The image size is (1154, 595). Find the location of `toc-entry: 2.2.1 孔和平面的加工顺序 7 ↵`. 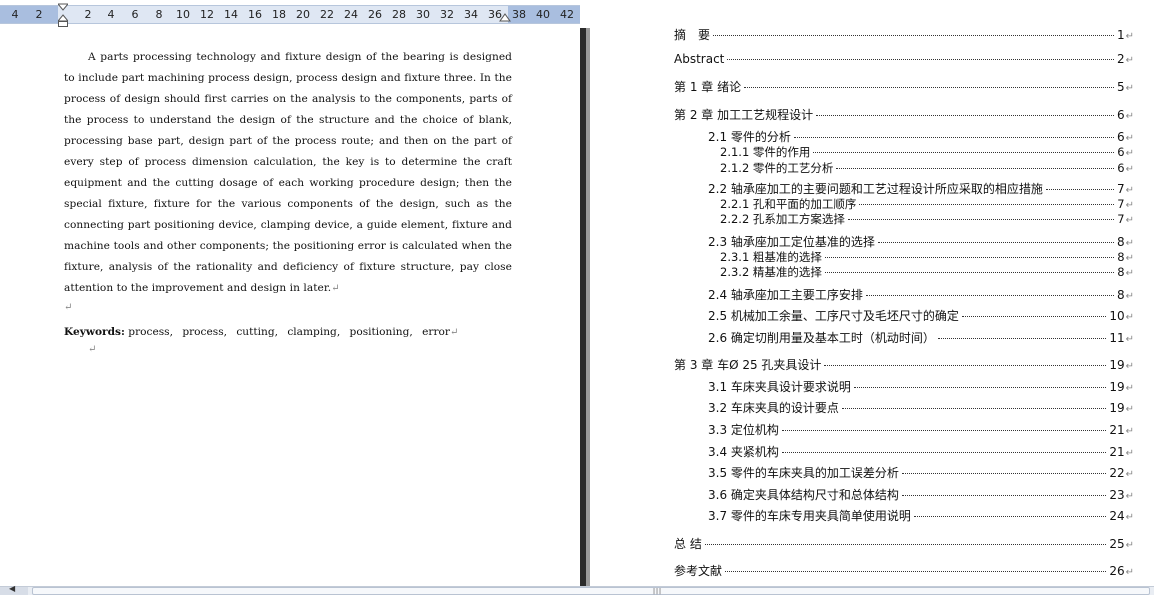

toc-entry: 2.2.1 孔和平面的加工顺序 7 ↵ is located at coordinates (927, 204).